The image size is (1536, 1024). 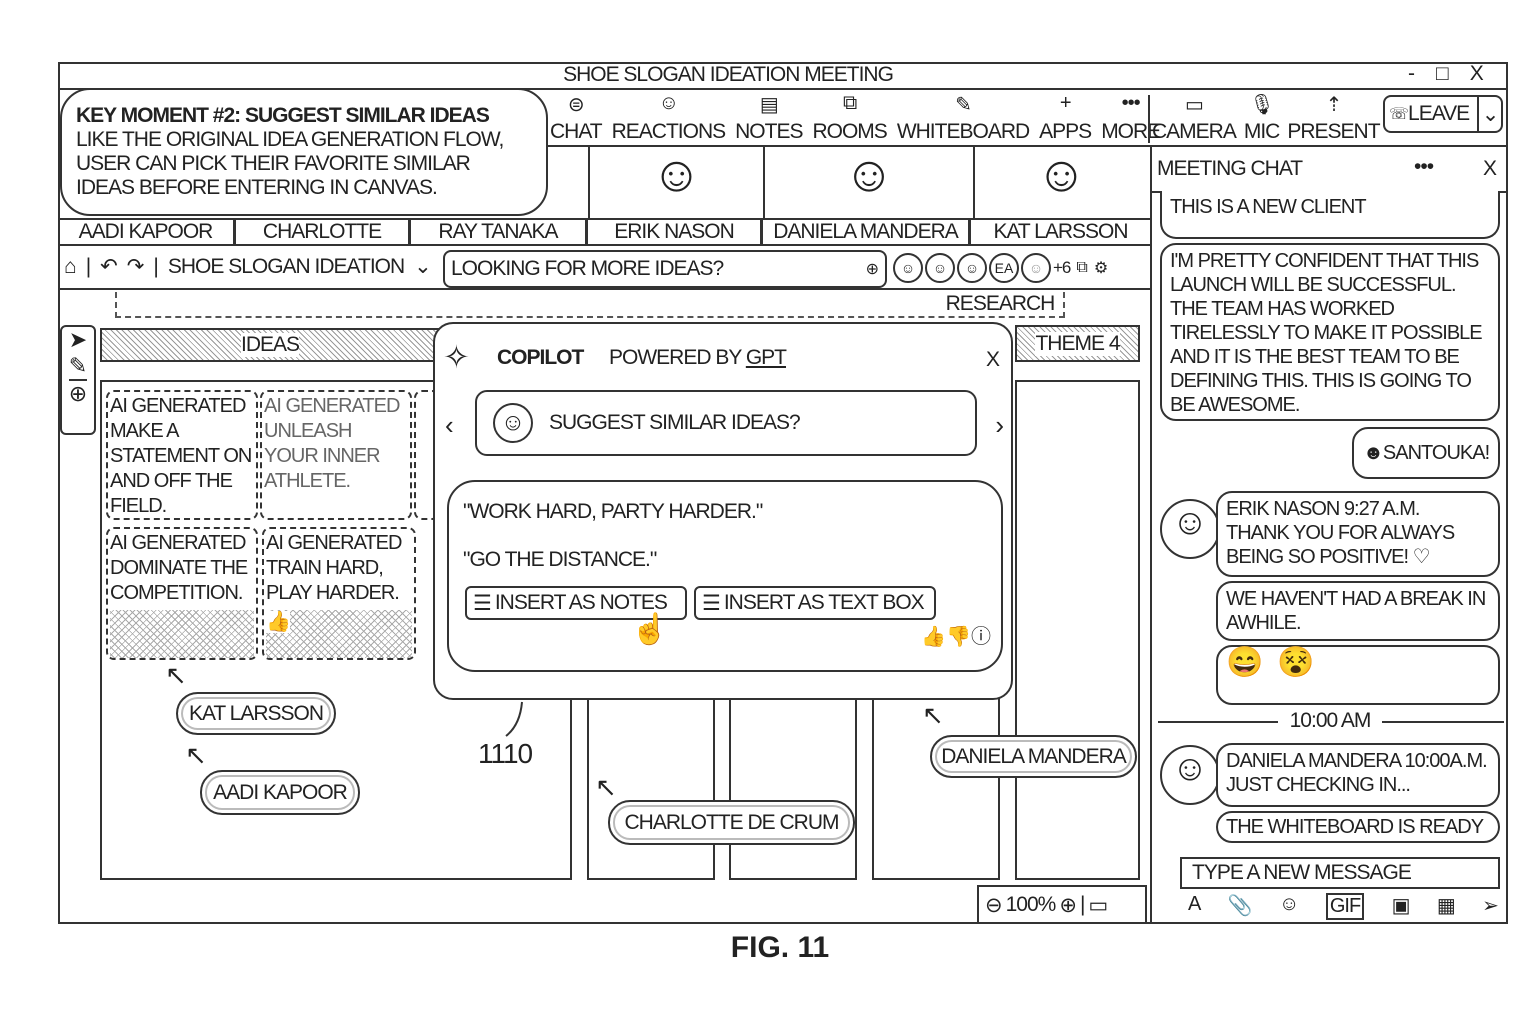 What do you see at coordinates (711, 603) in the screenshot?
I see `text-box-icon: ☰` at bounding box center [711, 603].